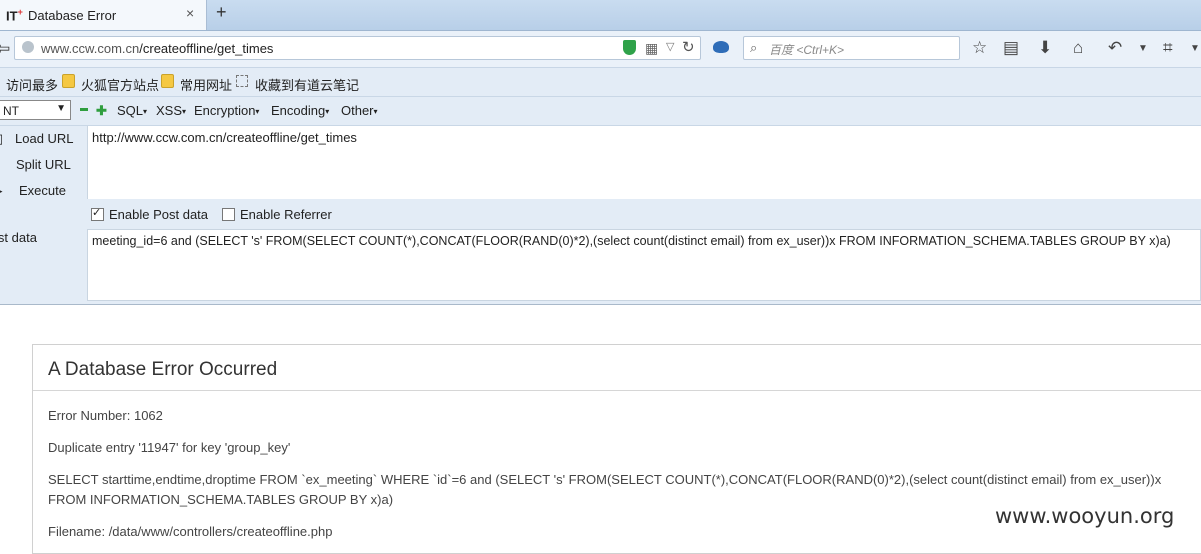 The image size is (1201, 554). Describe the element at coordinates (97, 213) in the screenshot. I see `checkbox-checked-icon` at that location.